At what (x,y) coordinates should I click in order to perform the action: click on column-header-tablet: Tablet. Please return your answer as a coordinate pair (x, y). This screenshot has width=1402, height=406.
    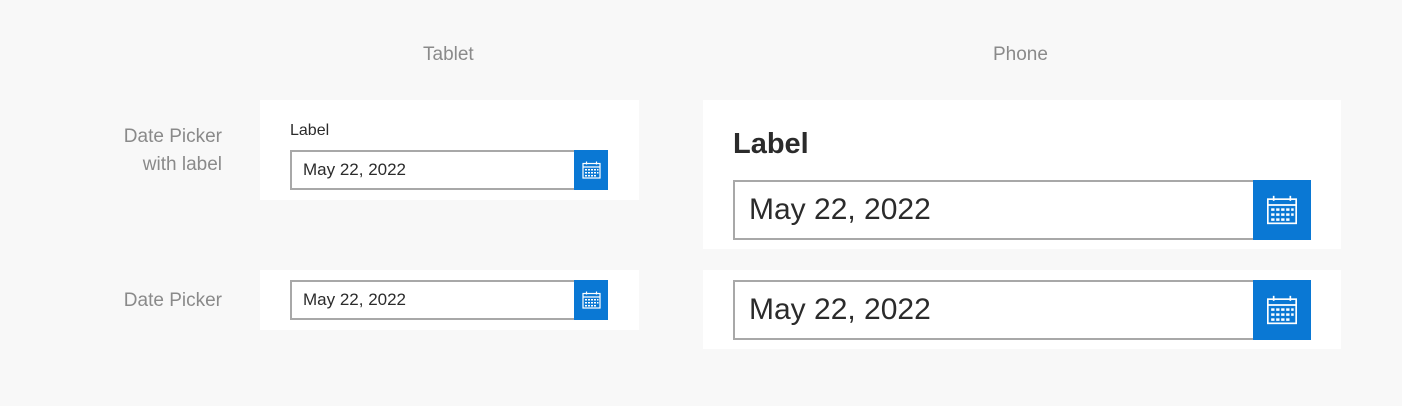
    Looking at the image, I should click on (448, 54).